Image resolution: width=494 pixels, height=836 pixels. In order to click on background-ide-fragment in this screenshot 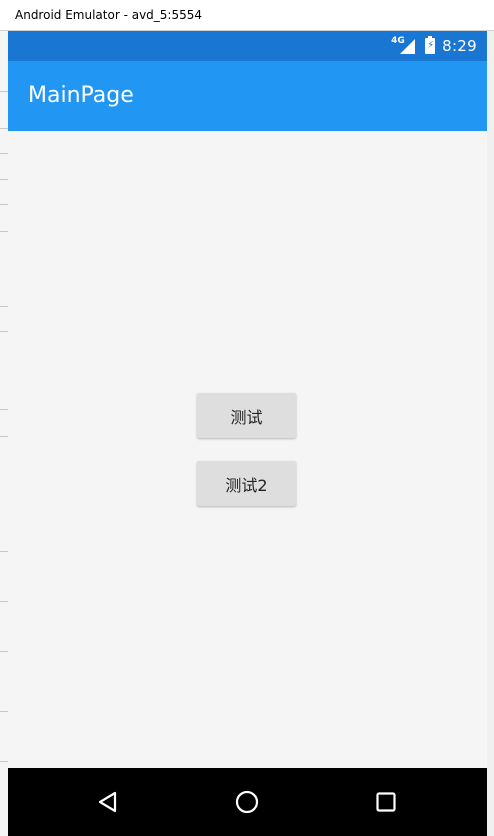, I will do `click(4, 433)`.